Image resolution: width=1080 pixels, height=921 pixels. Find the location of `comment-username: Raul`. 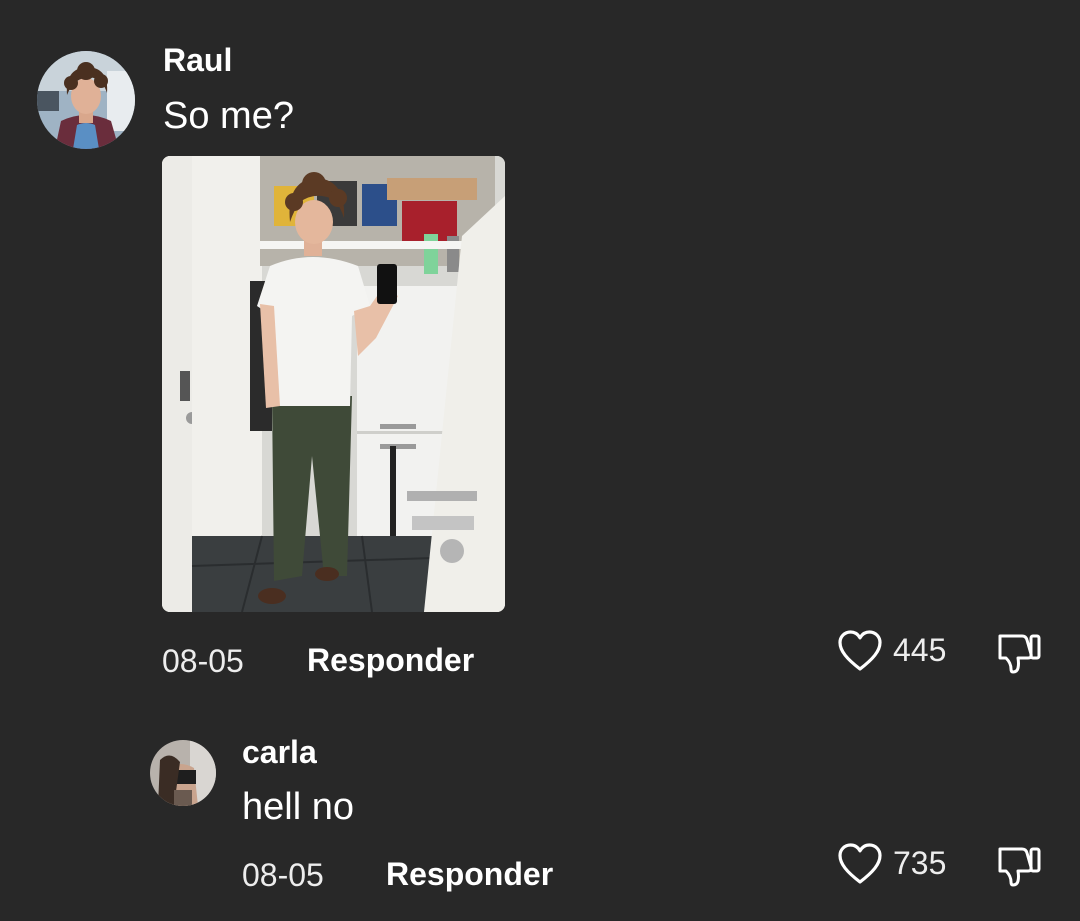

comment-username: Raul is located at coordinates (197, 60).